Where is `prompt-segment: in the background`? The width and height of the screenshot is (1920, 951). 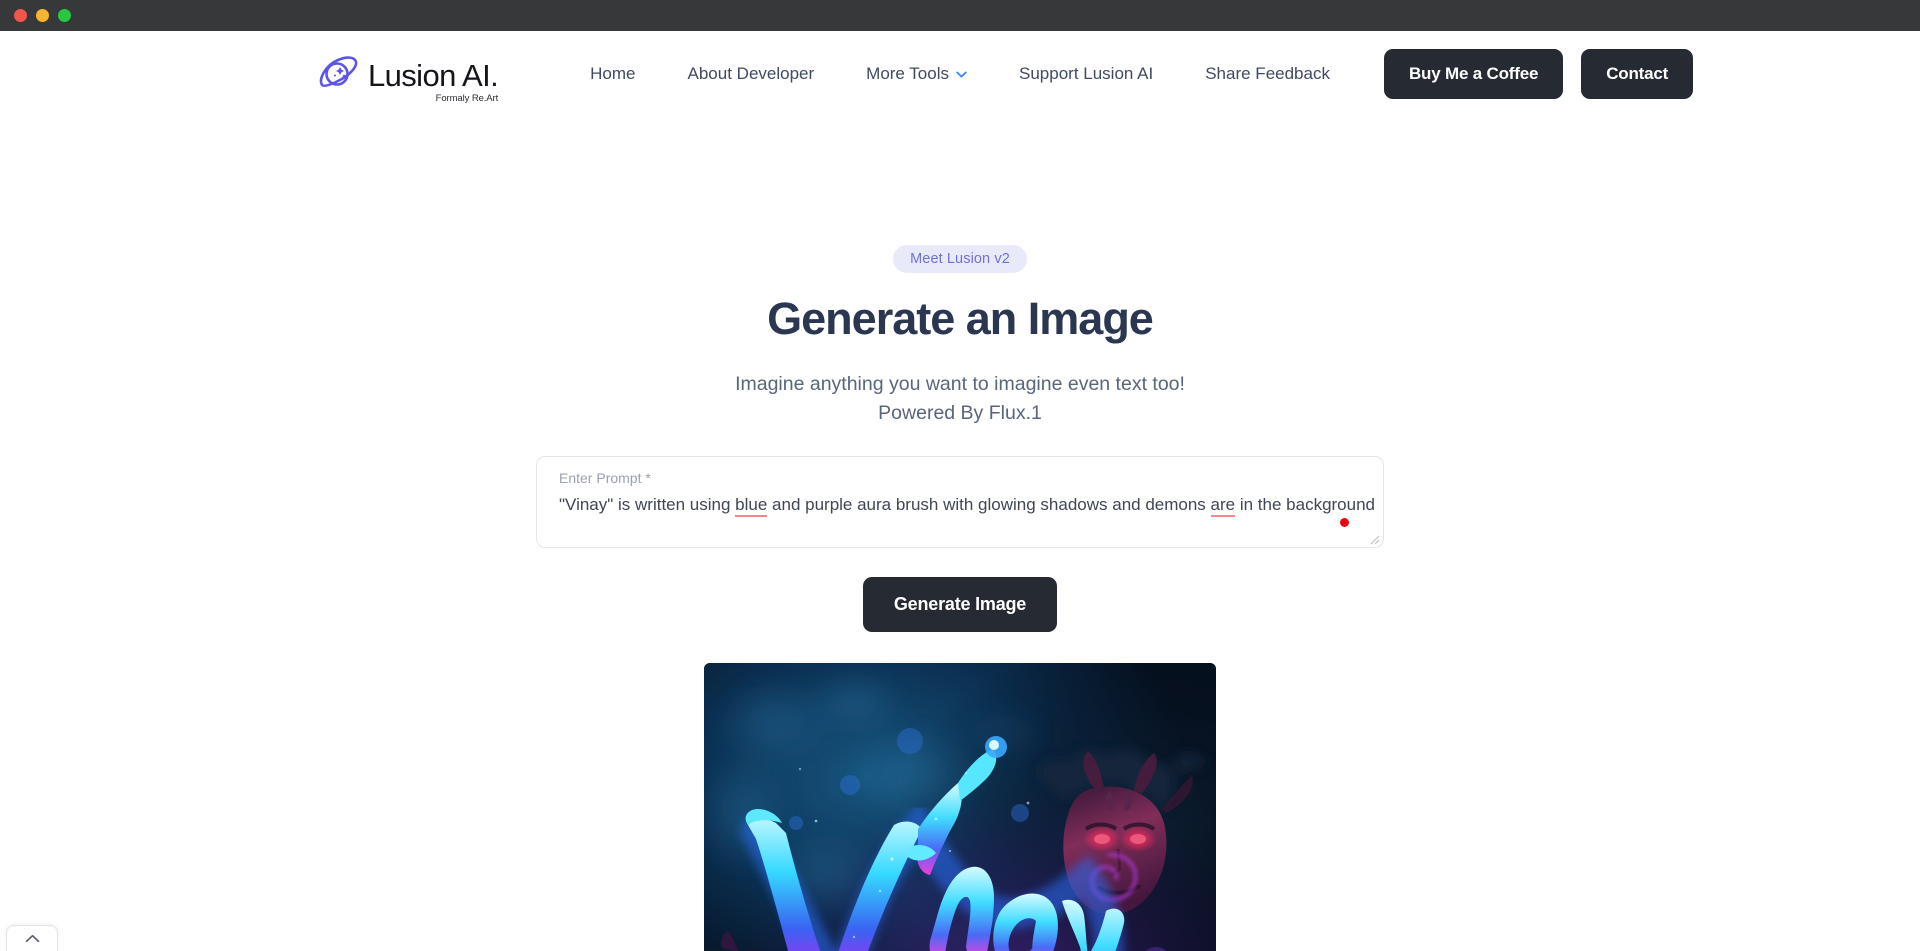 prompt-segment: in the background is located at coordinates (1305, 504).